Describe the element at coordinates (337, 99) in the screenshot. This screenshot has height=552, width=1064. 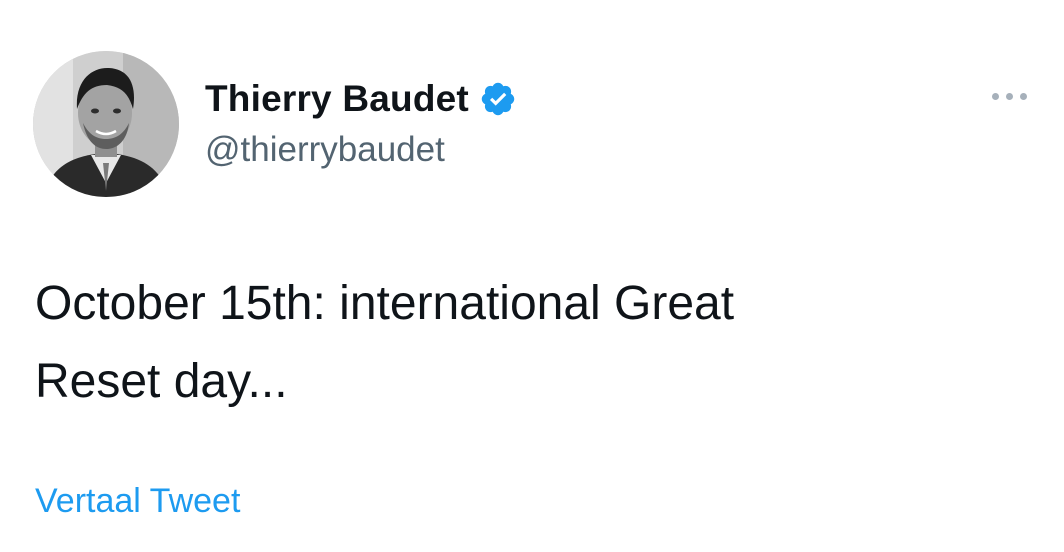
I see `author-display-name: Thierry Baudet` at that location.